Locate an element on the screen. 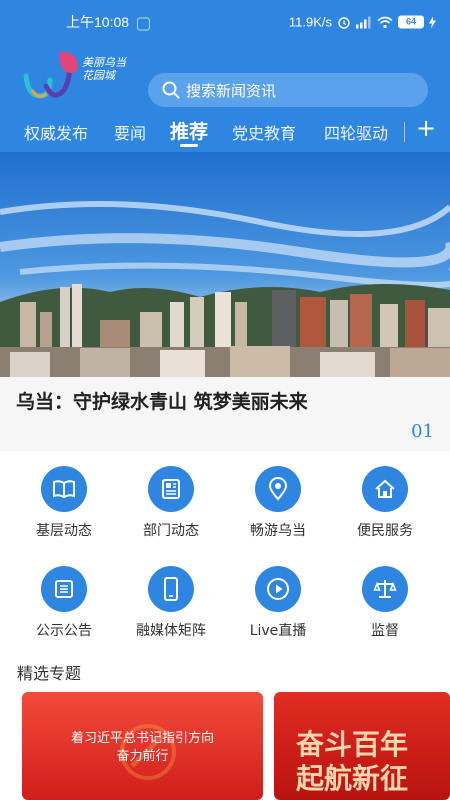 This screenshot has height=800, width=450. location-pin-icon is located at coordinates (278, 489).